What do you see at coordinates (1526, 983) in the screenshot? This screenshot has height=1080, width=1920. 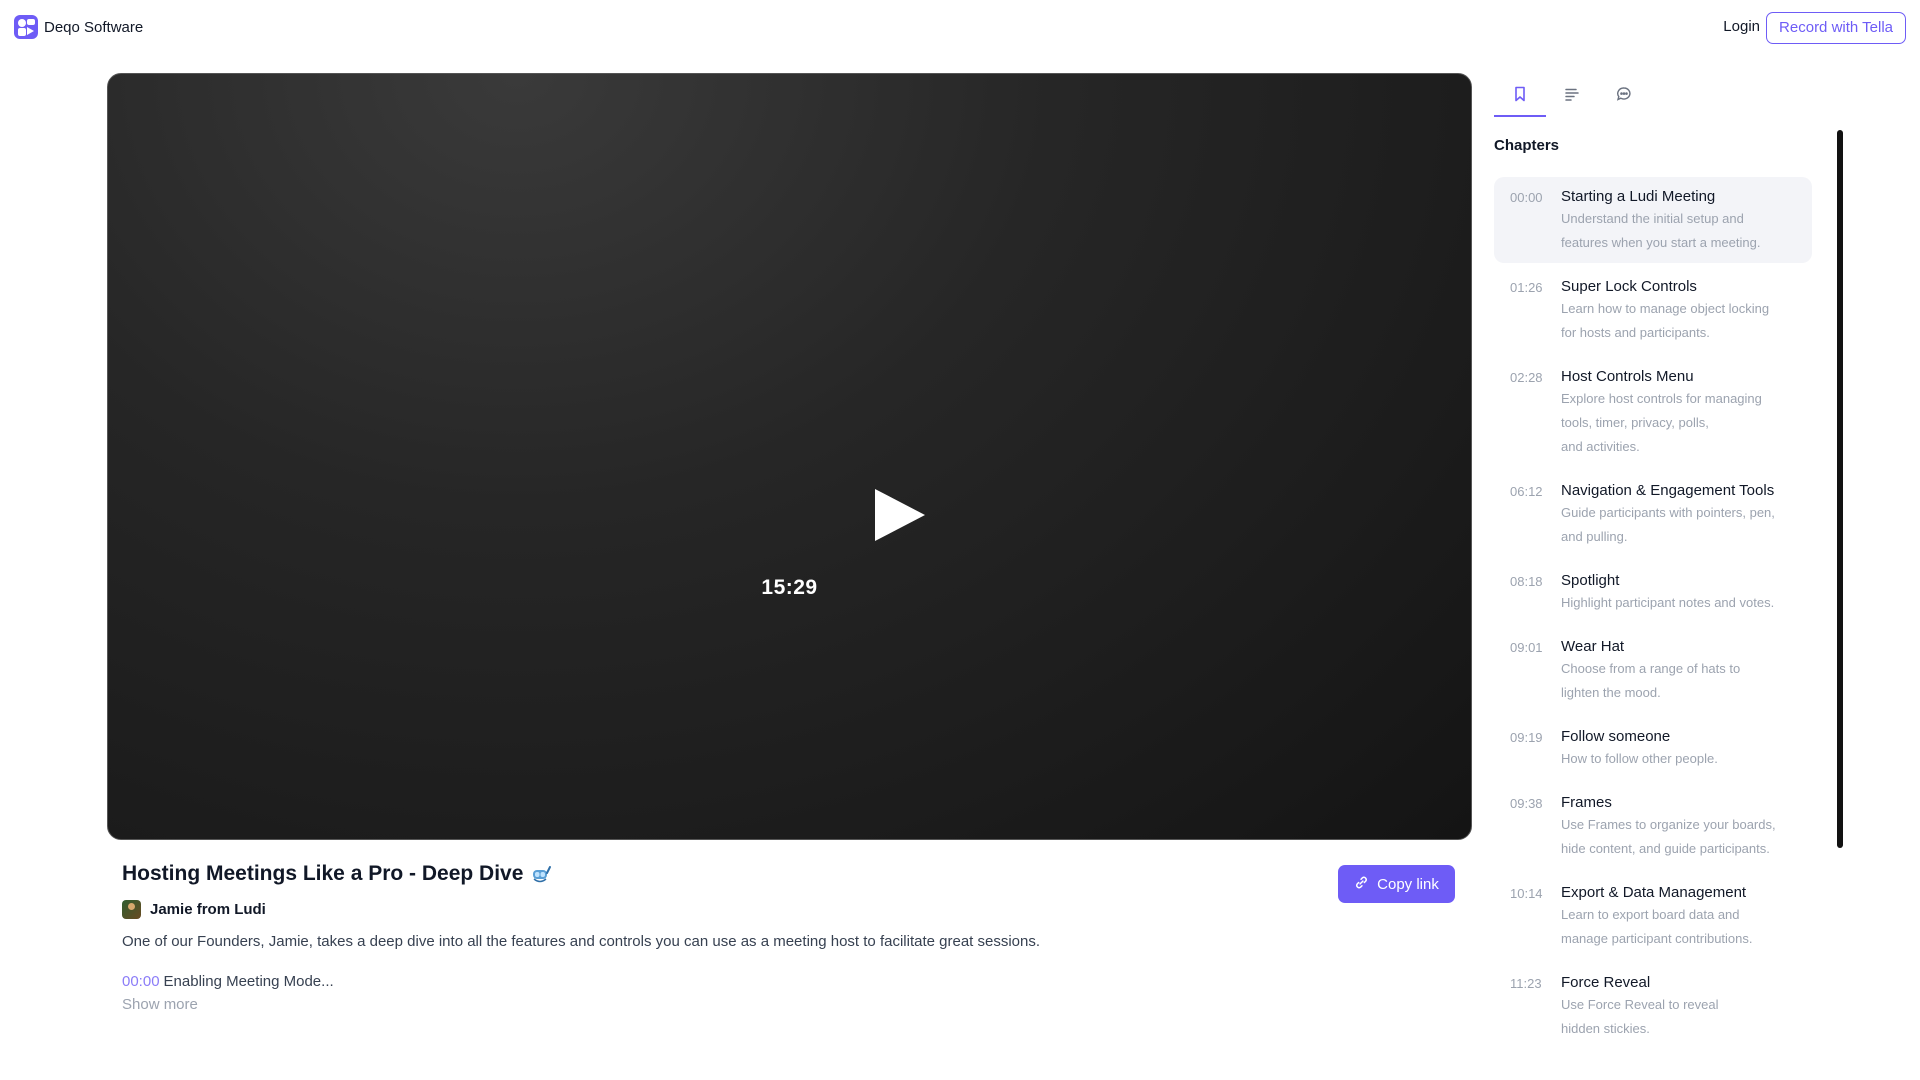 I see `chapter-time: 11:23` at bounding box center [1526, 983].